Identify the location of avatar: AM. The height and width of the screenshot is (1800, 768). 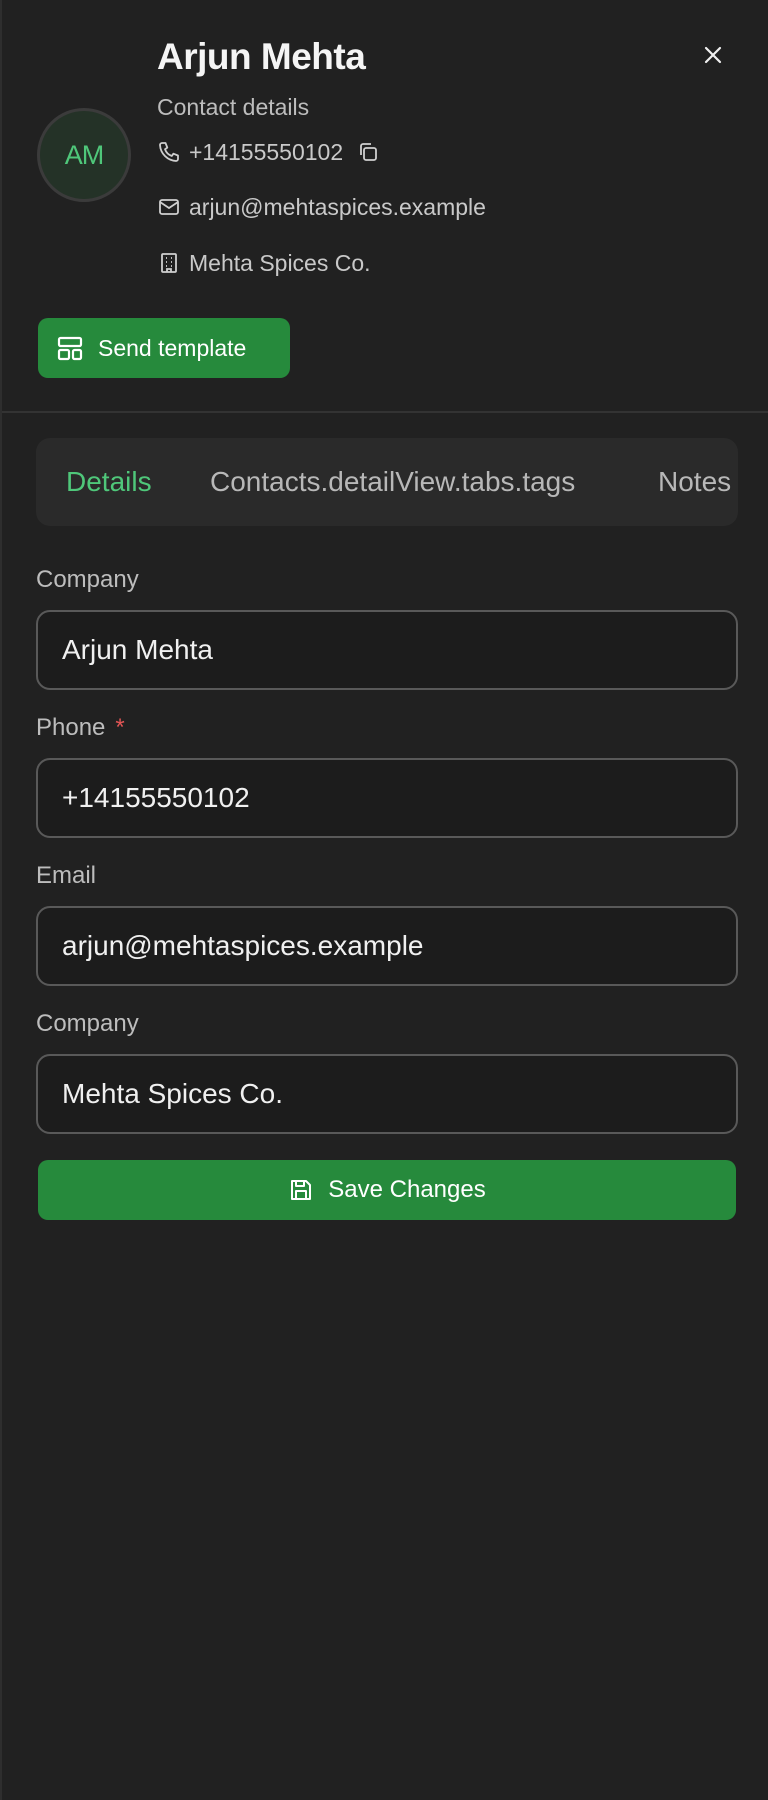
(84, 155).